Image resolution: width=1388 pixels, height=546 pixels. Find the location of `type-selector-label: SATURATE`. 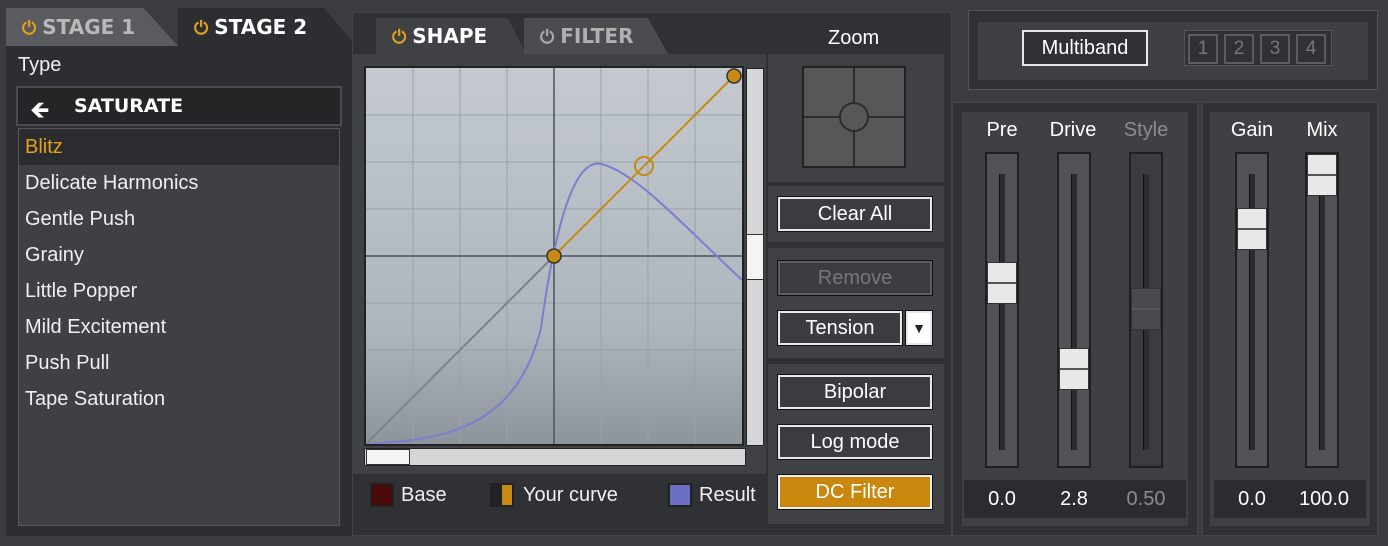

type-selector-label: SATURATE is located at coordinates (129, 106).